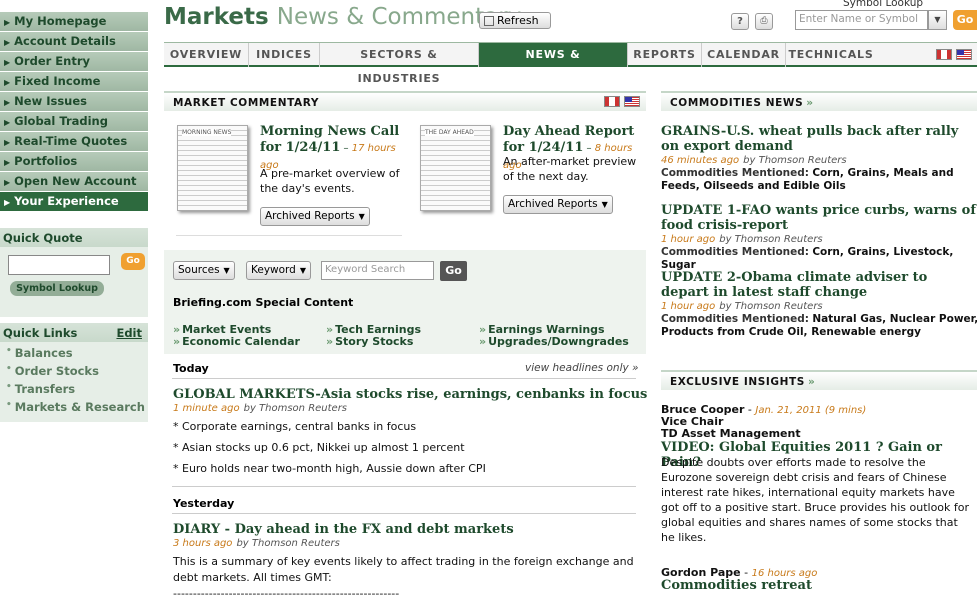 Image resolution: width=977 pixels, height=595 pixels. I want to click on symbol-lookup-button: Symbol Lookup, so click(57, 288).